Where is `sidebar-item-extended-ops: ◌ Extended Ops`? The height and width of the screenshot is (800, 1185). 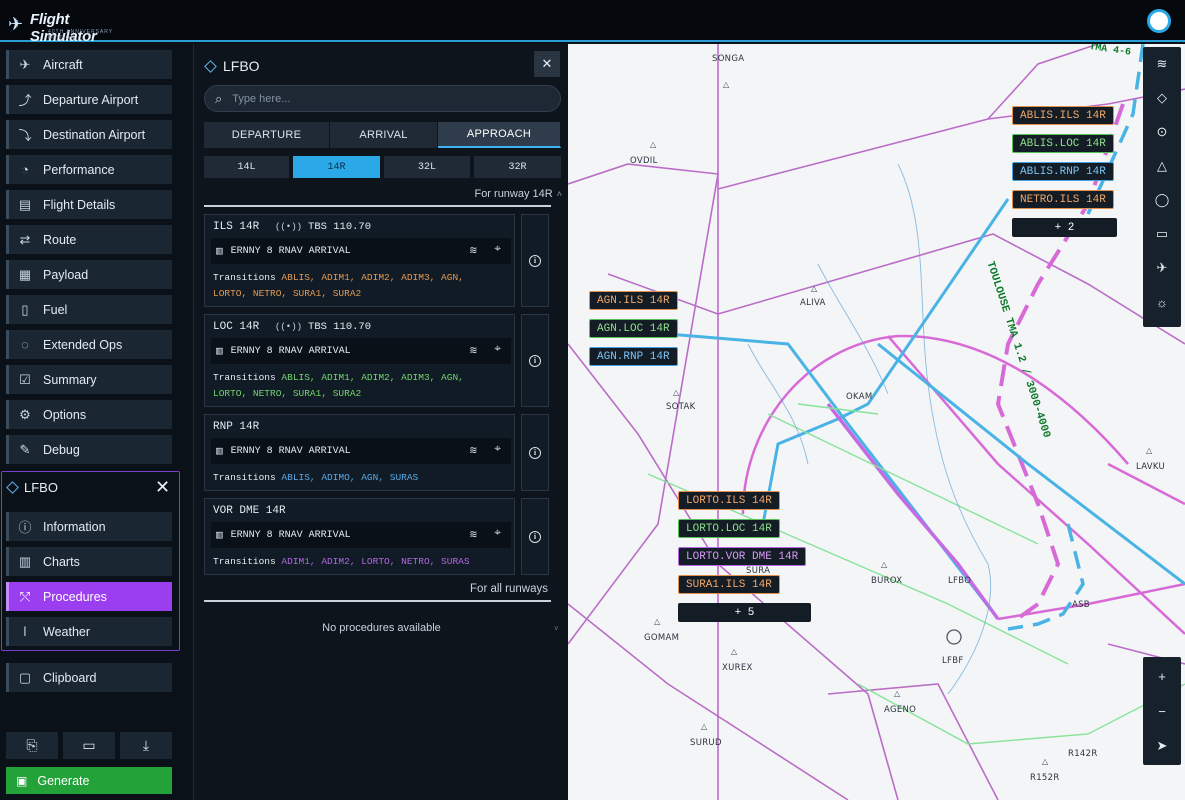 sidebar-item-extended-ops: ◌ Extended Ops is located at coordinates (89, 344).